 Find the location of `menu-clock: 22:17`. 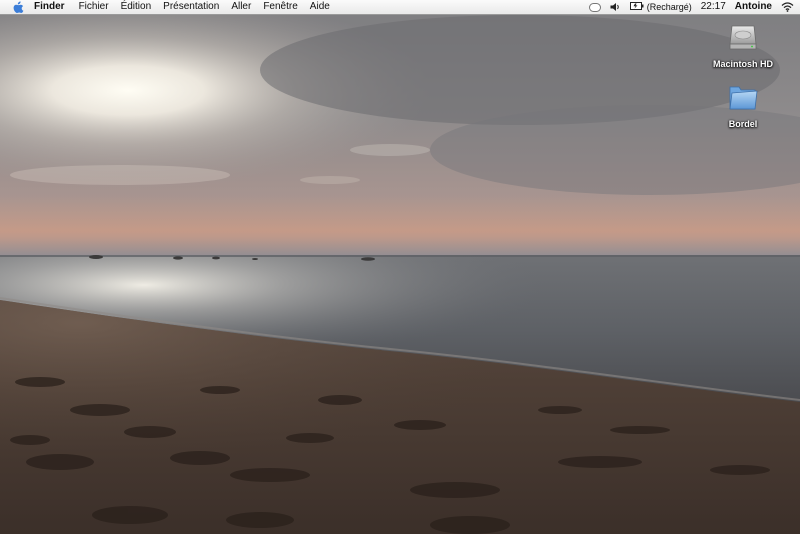

menu-clock: 22:17 is located at coordinates (713, 7).